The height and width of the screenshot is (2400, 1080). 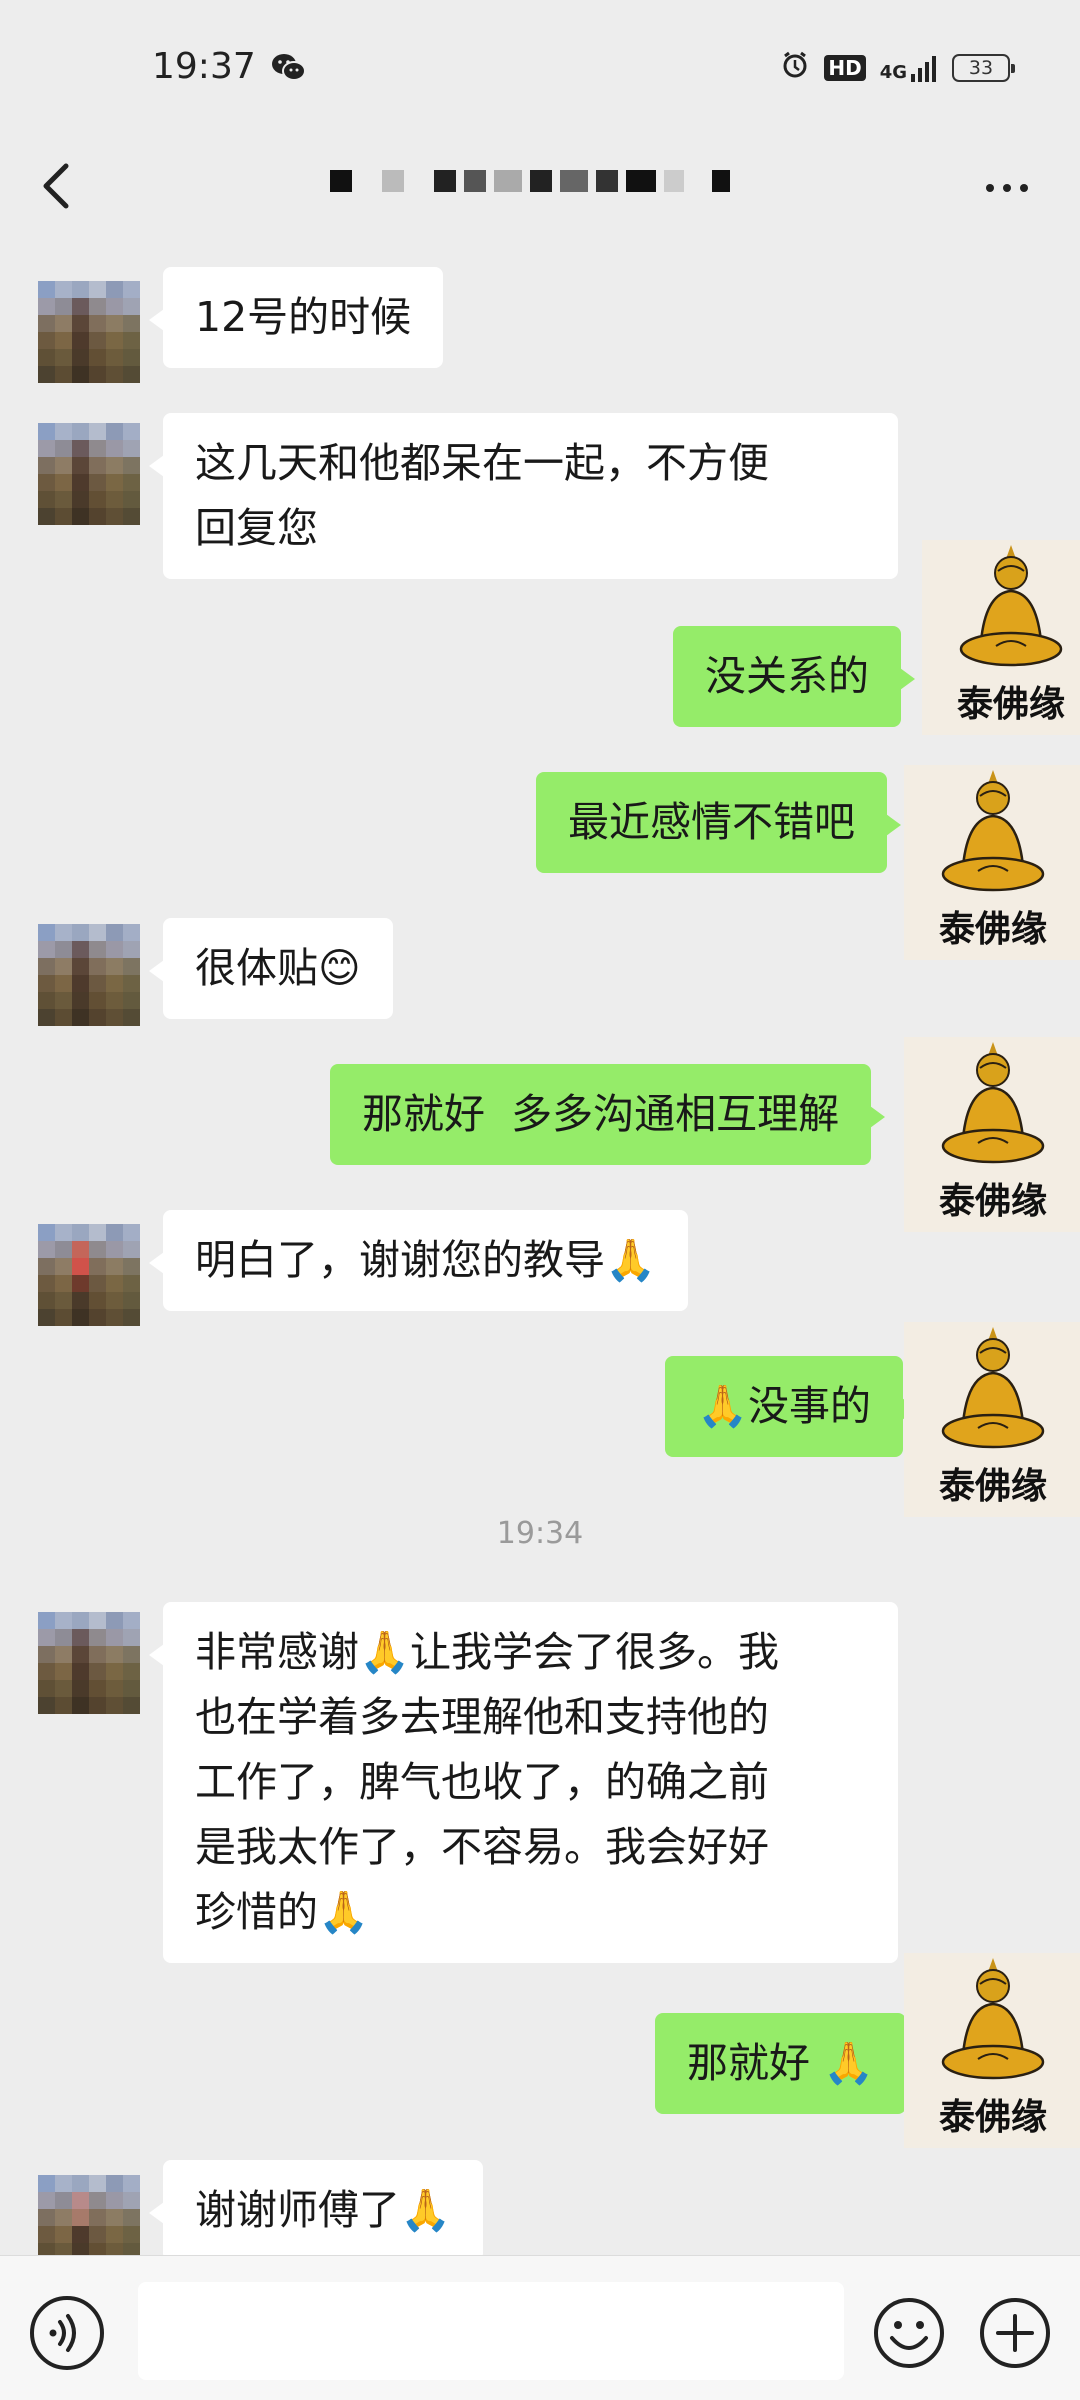 What do you see at coordinates (540, 65) in the screenshot?
I see `status-bar: 19:37 HD 4G 33` at bounding box center [540, 65].